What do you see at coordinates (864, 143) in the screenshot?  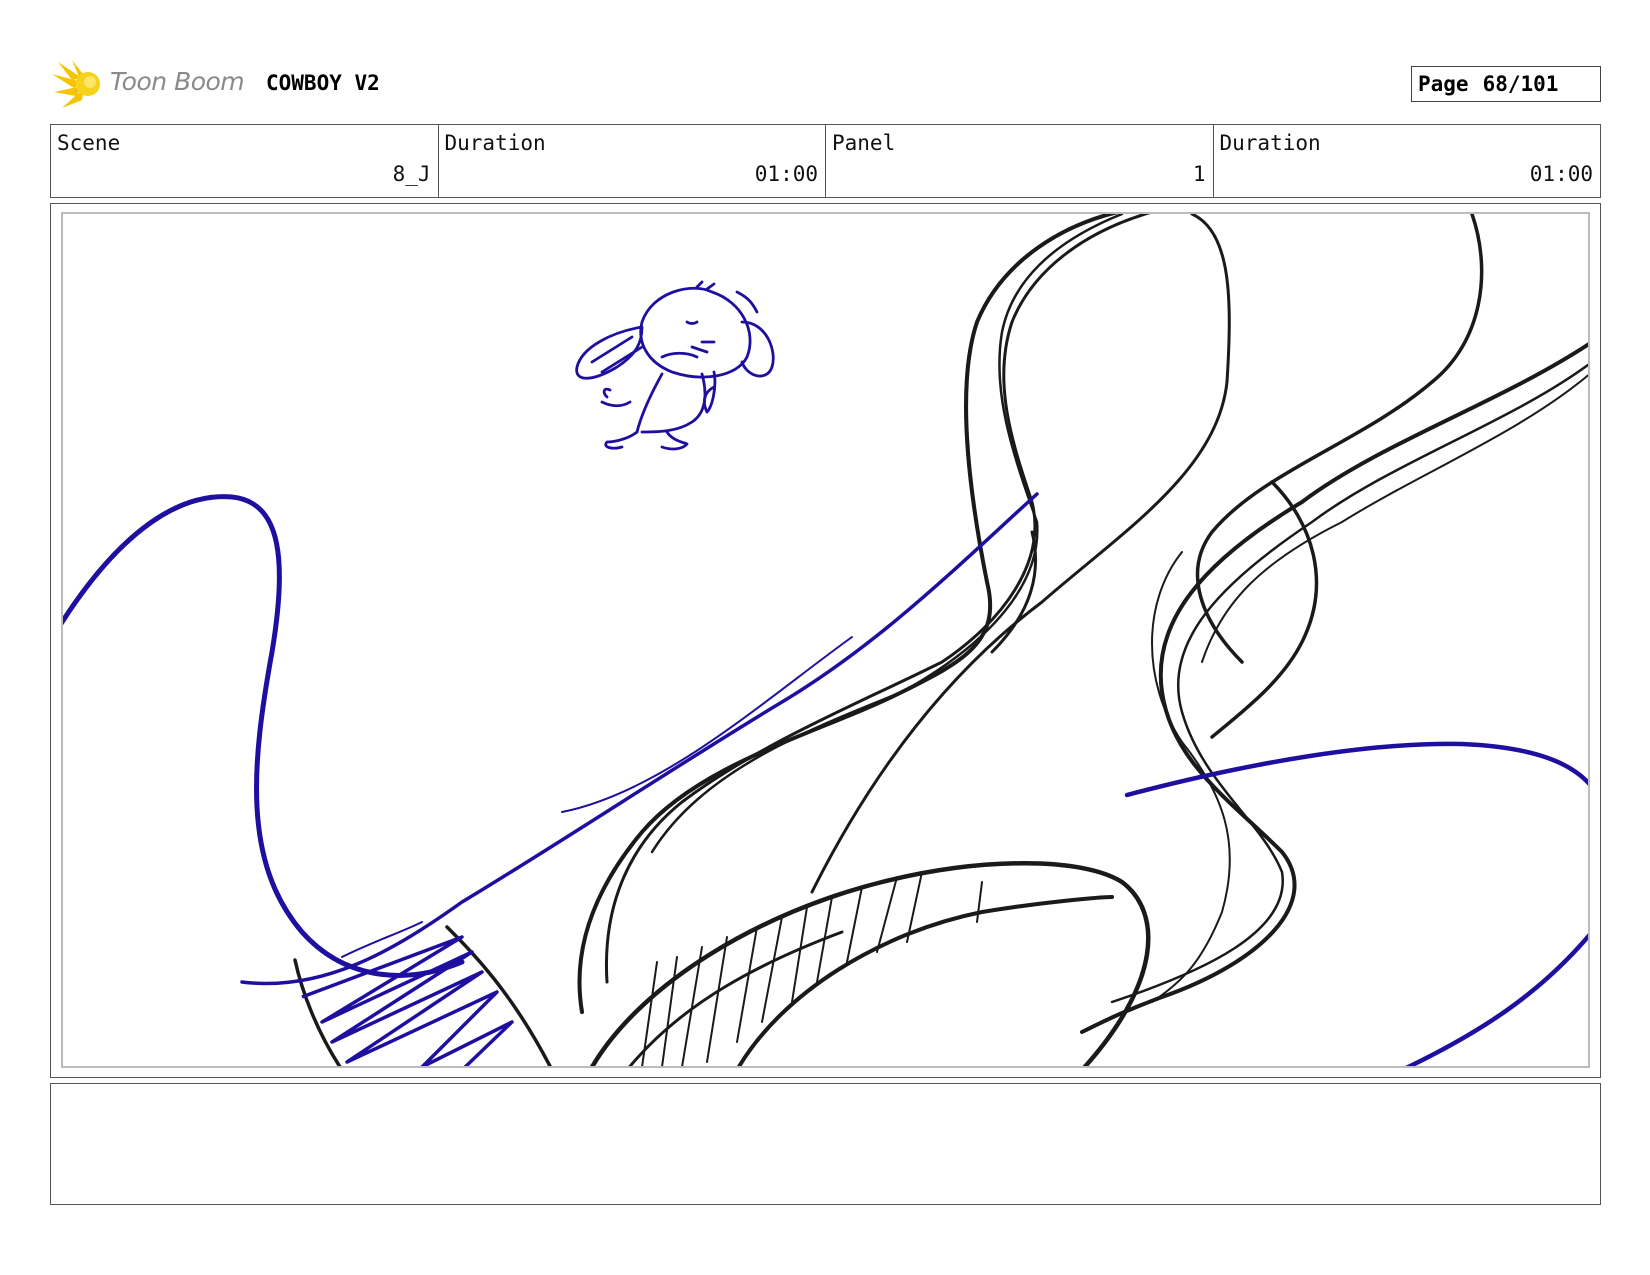 I see `panel-label: Panel` at bounding box center [864, 143].